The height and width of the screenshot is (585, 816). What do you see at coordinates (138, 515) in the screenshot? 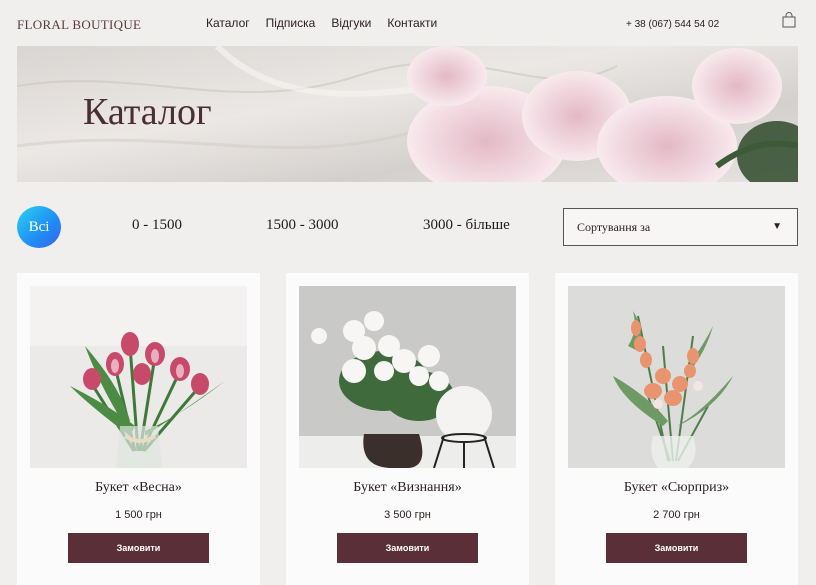
I see `product-price: 1 500 грн` at bounding box center [138, 515].